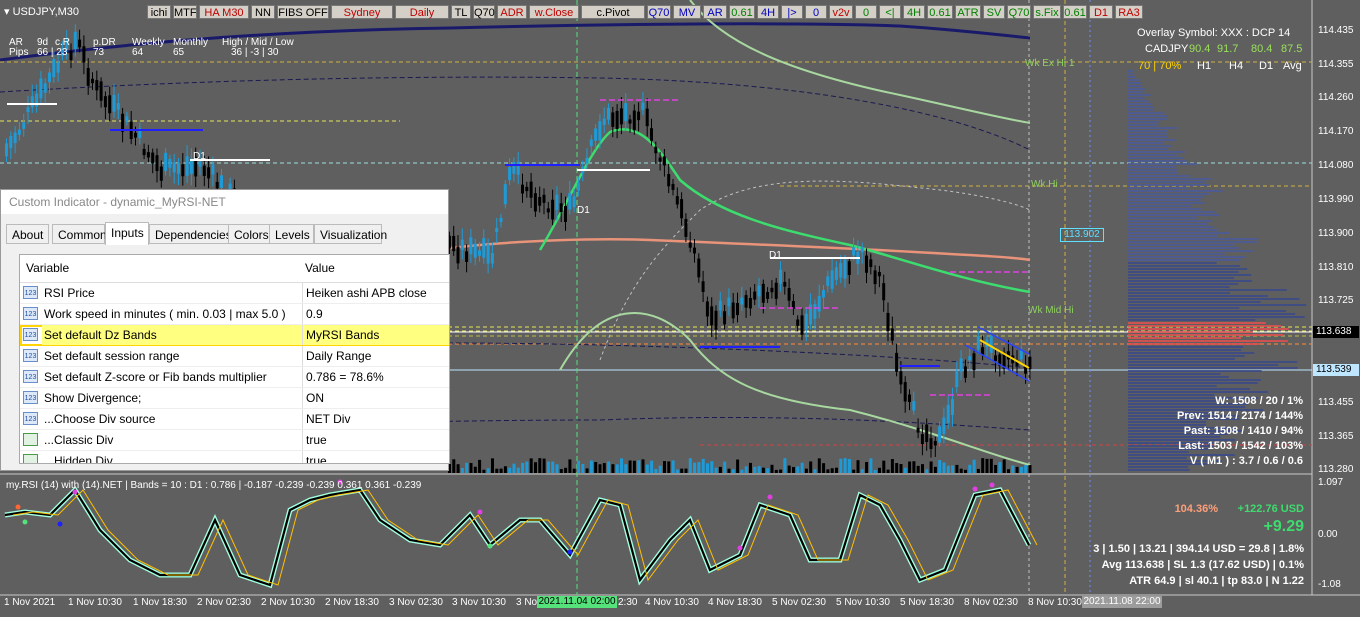 This screenshot has height=617, width=1360. Describe the element at coordinates (375, 293) in the screenshot. I see `input-value: Heiken ashi APB close` at that location.